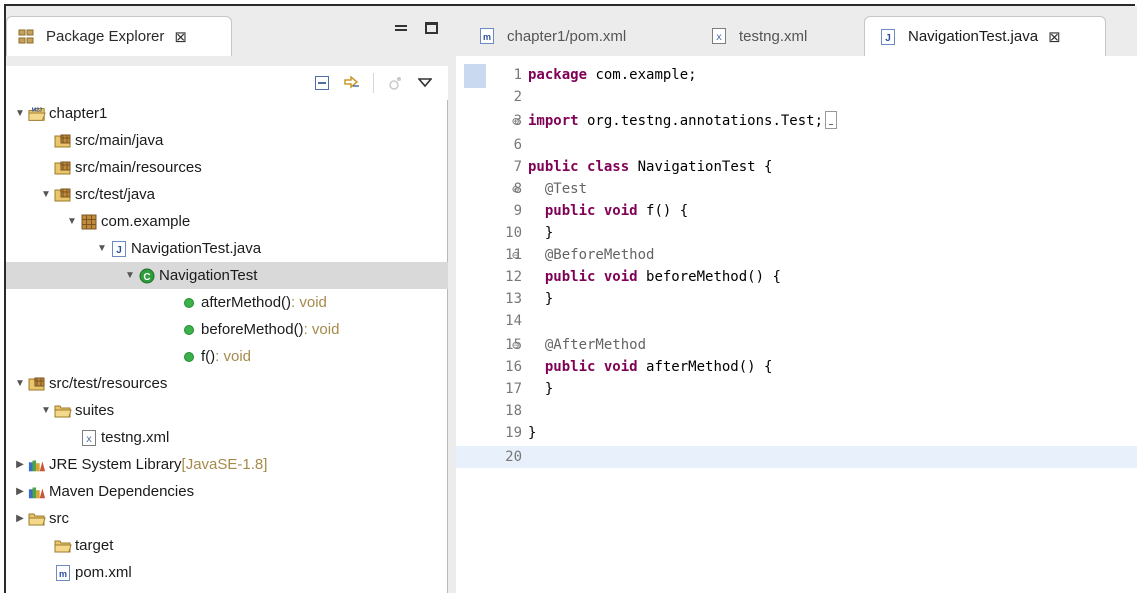 The height and width of the screenshot is (593, 1137). What do you see at coordinates (431, 28) in the screenshot?
I see `maximize-icon` at bounding box center [431, 28].